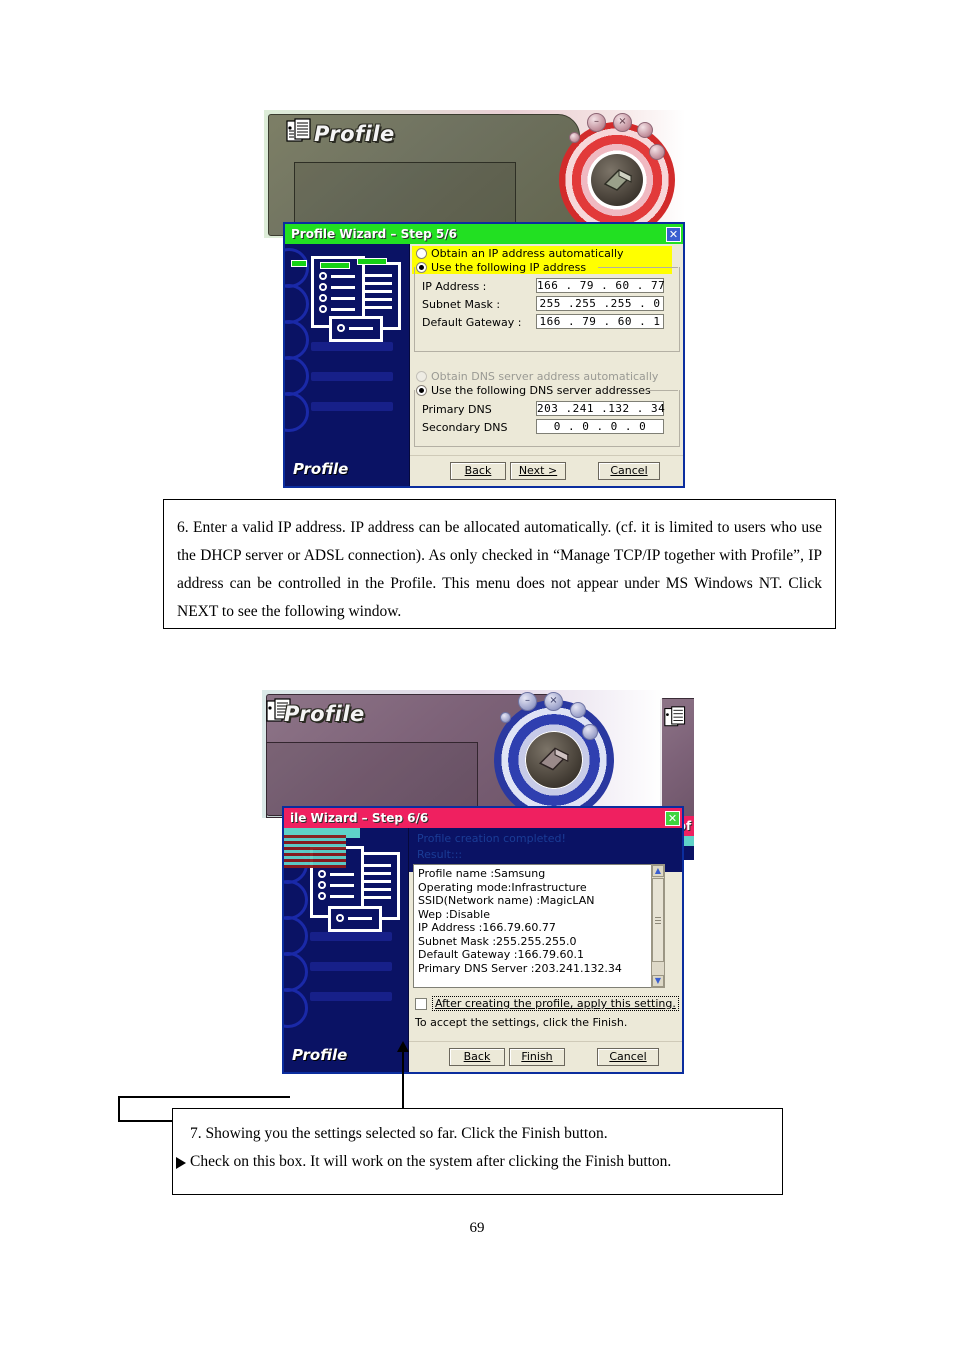 Image resolution: width=954 pixels, height=1351 pixels. Describe the element at coordinates (675, 716) in the screenshot. I see `peek-doc-icon` at that location.